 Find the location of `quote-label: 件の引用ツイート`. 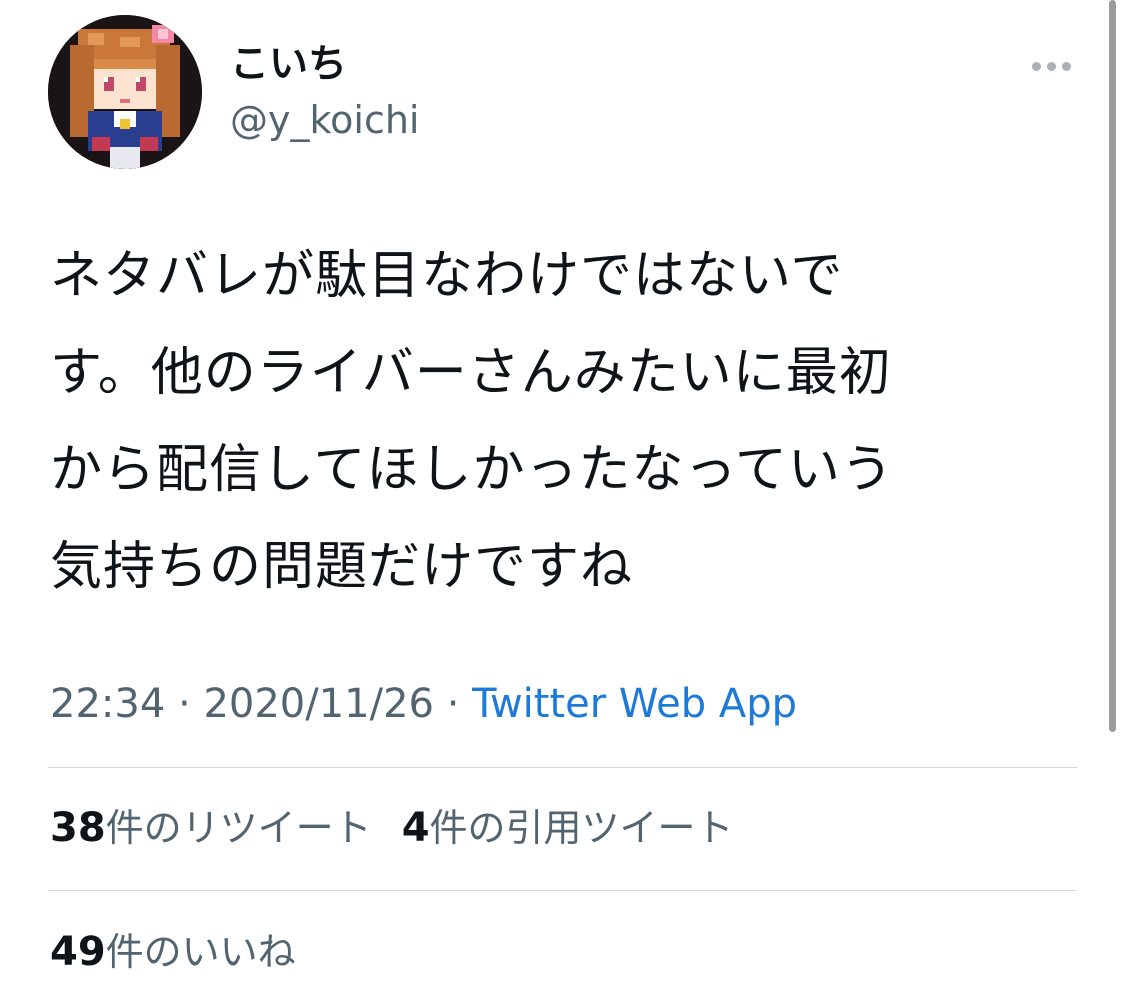

quote-label: 件の引用ツイート is located at coordinates (581, 828).